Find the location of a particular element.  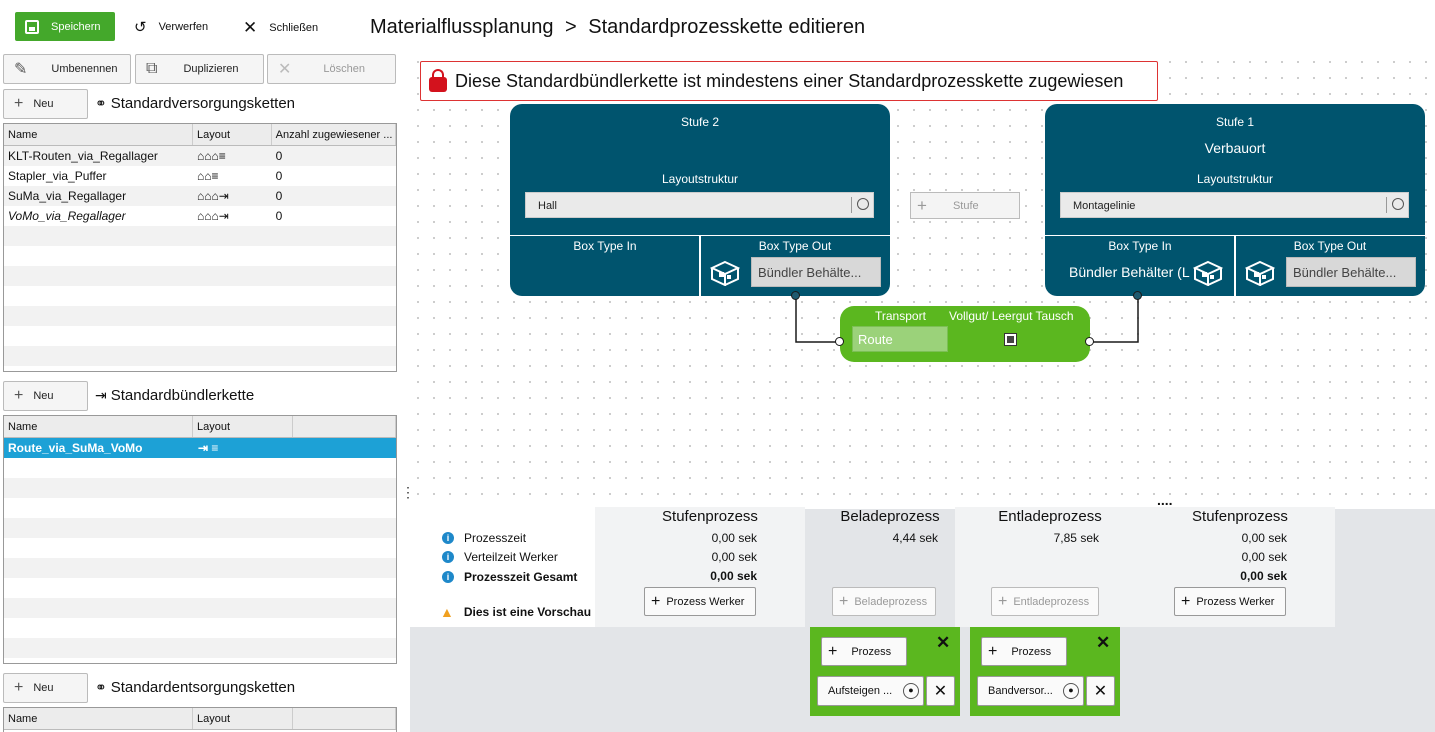

stage-2-output-port is located at coordinates (795, 295).